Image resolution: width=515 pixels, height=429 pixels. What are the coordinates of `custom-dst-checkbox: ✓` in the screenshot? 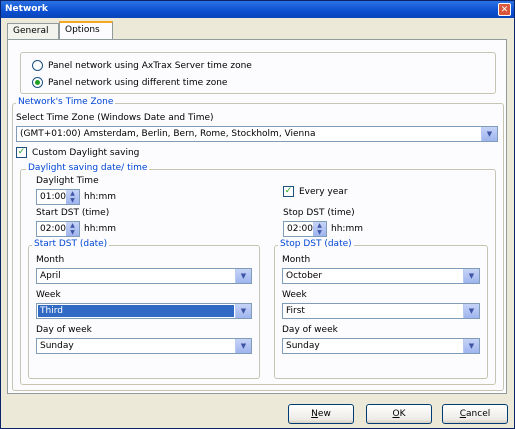 It's located at (21, 152).